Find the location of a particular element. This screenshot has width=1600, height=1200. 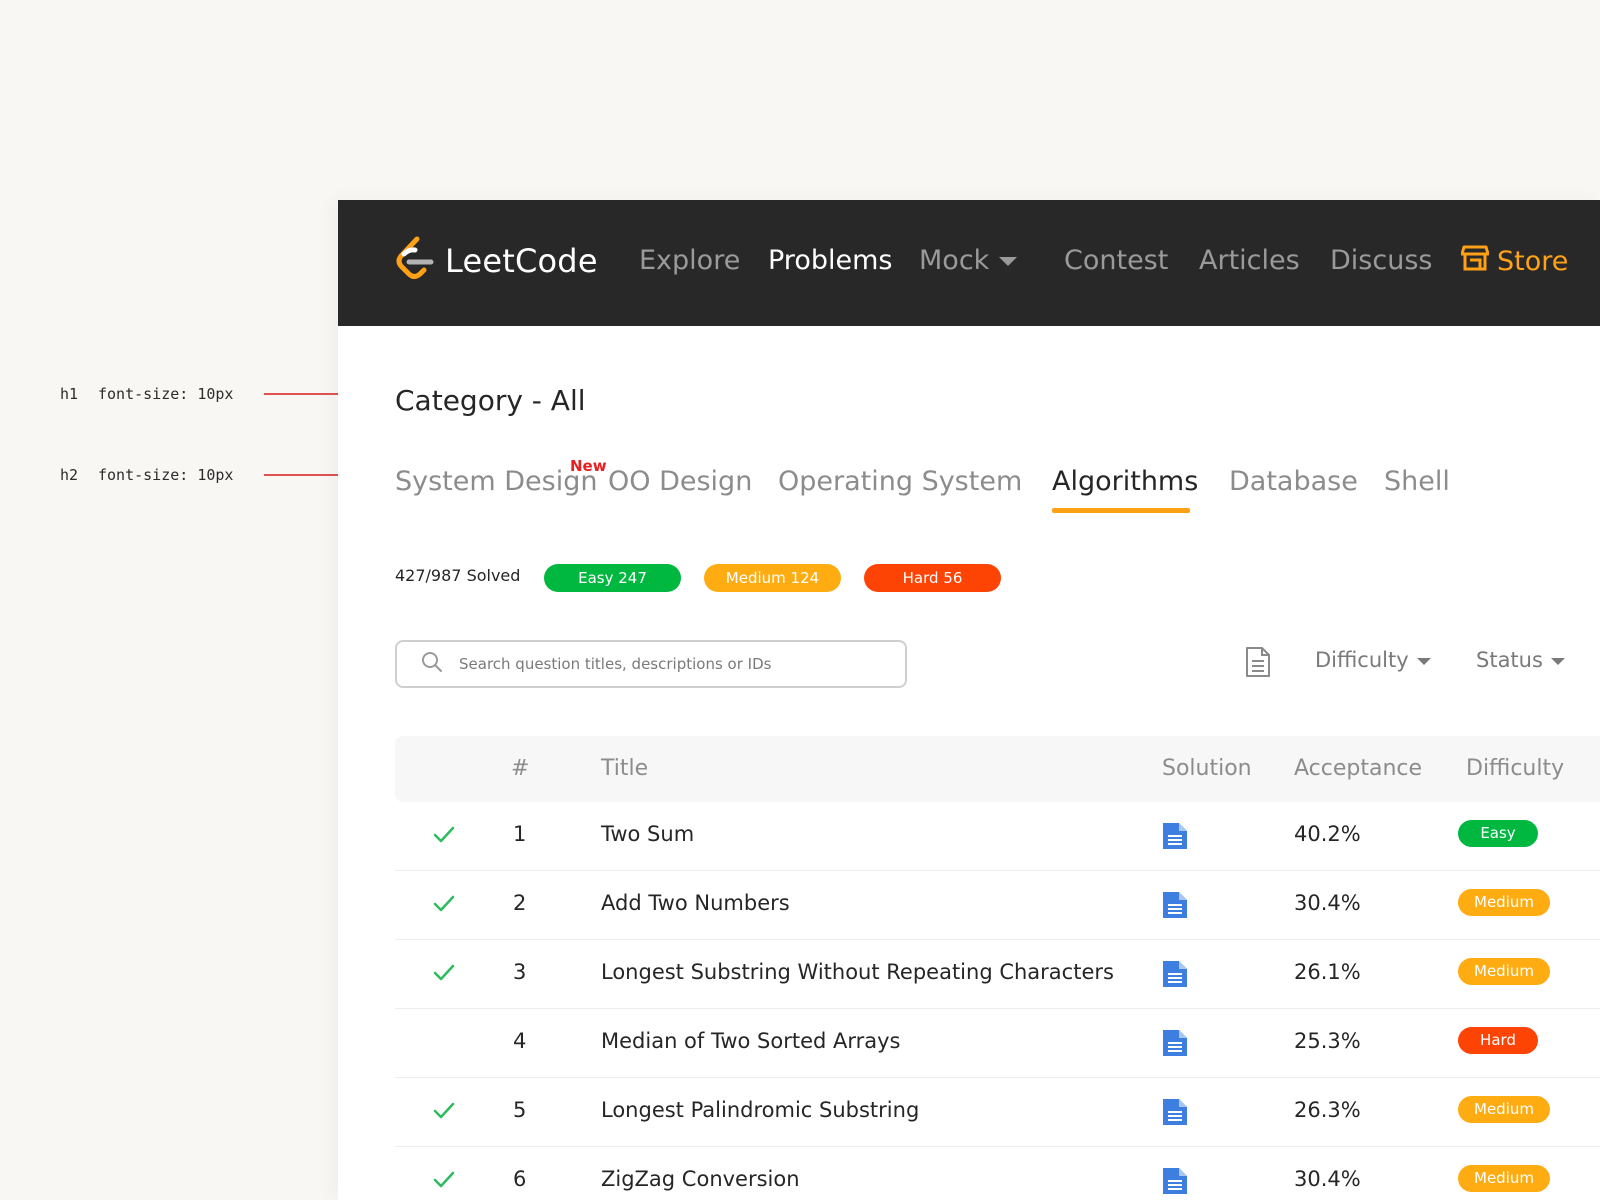

solved-label: Solved is located at coordinates (493, 575).